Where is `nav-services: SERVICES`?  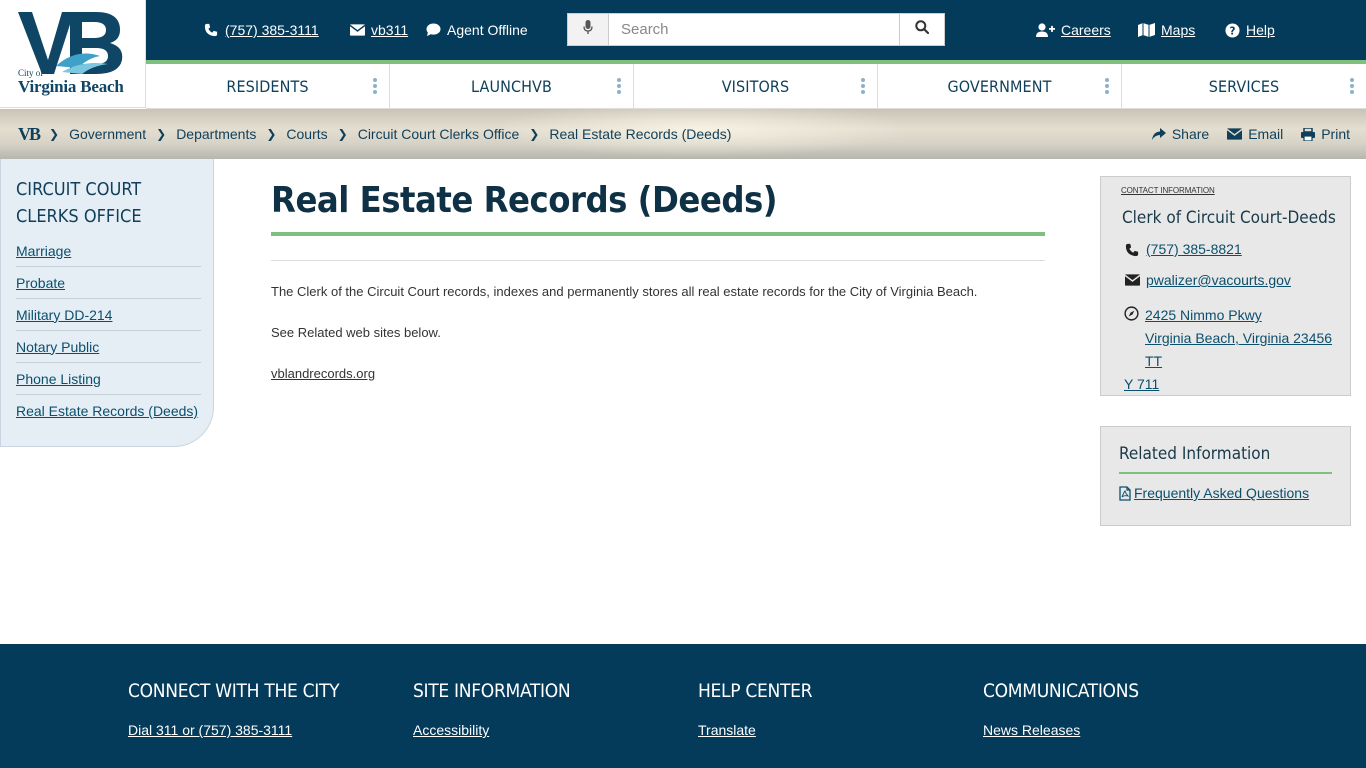
nav-services: SERVICES is located at coordinates (1244, 86).